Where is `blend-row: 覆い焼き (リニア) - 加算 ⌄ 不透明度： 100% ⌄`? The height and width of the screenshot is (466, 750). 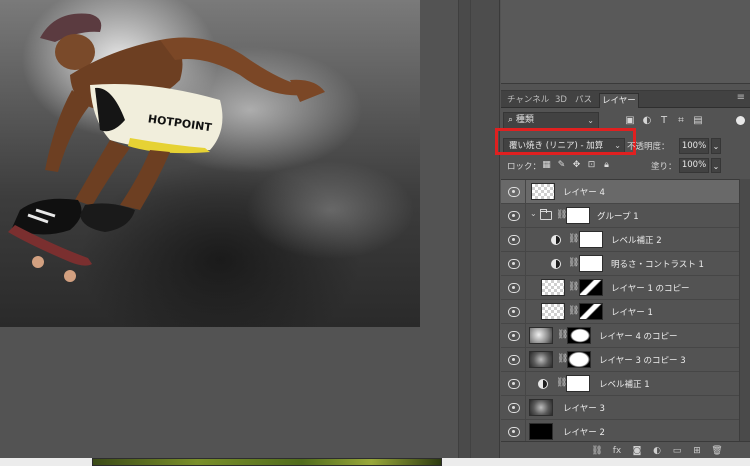 blend-row: 覆い焼き (リニア) - 加算 ⌄ 不透明度： 100% ⌄ is located at coordinates (622, 142).